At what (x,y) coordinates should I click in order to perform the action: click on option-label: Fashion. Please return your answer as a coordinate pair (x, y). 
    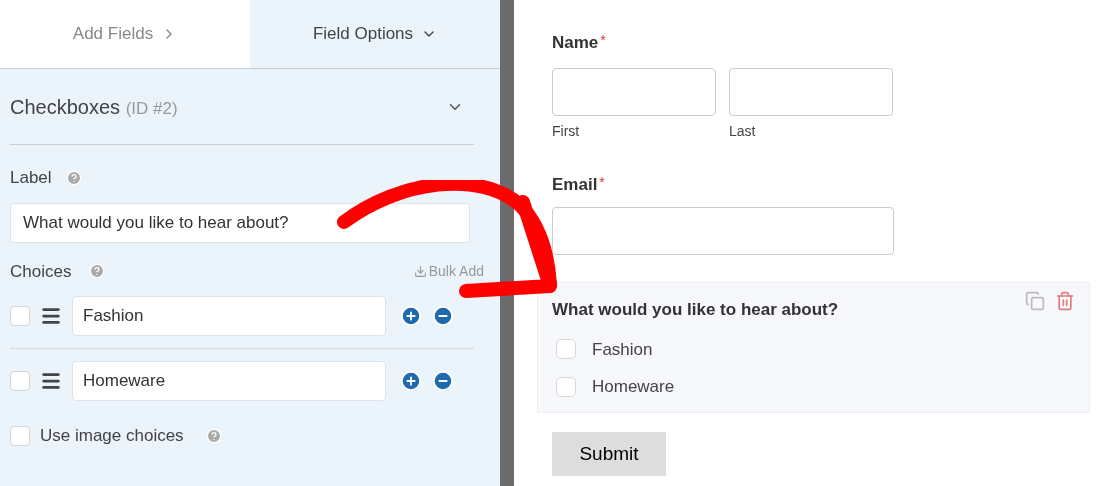
    Looking at the image, I should click on (622, 349).